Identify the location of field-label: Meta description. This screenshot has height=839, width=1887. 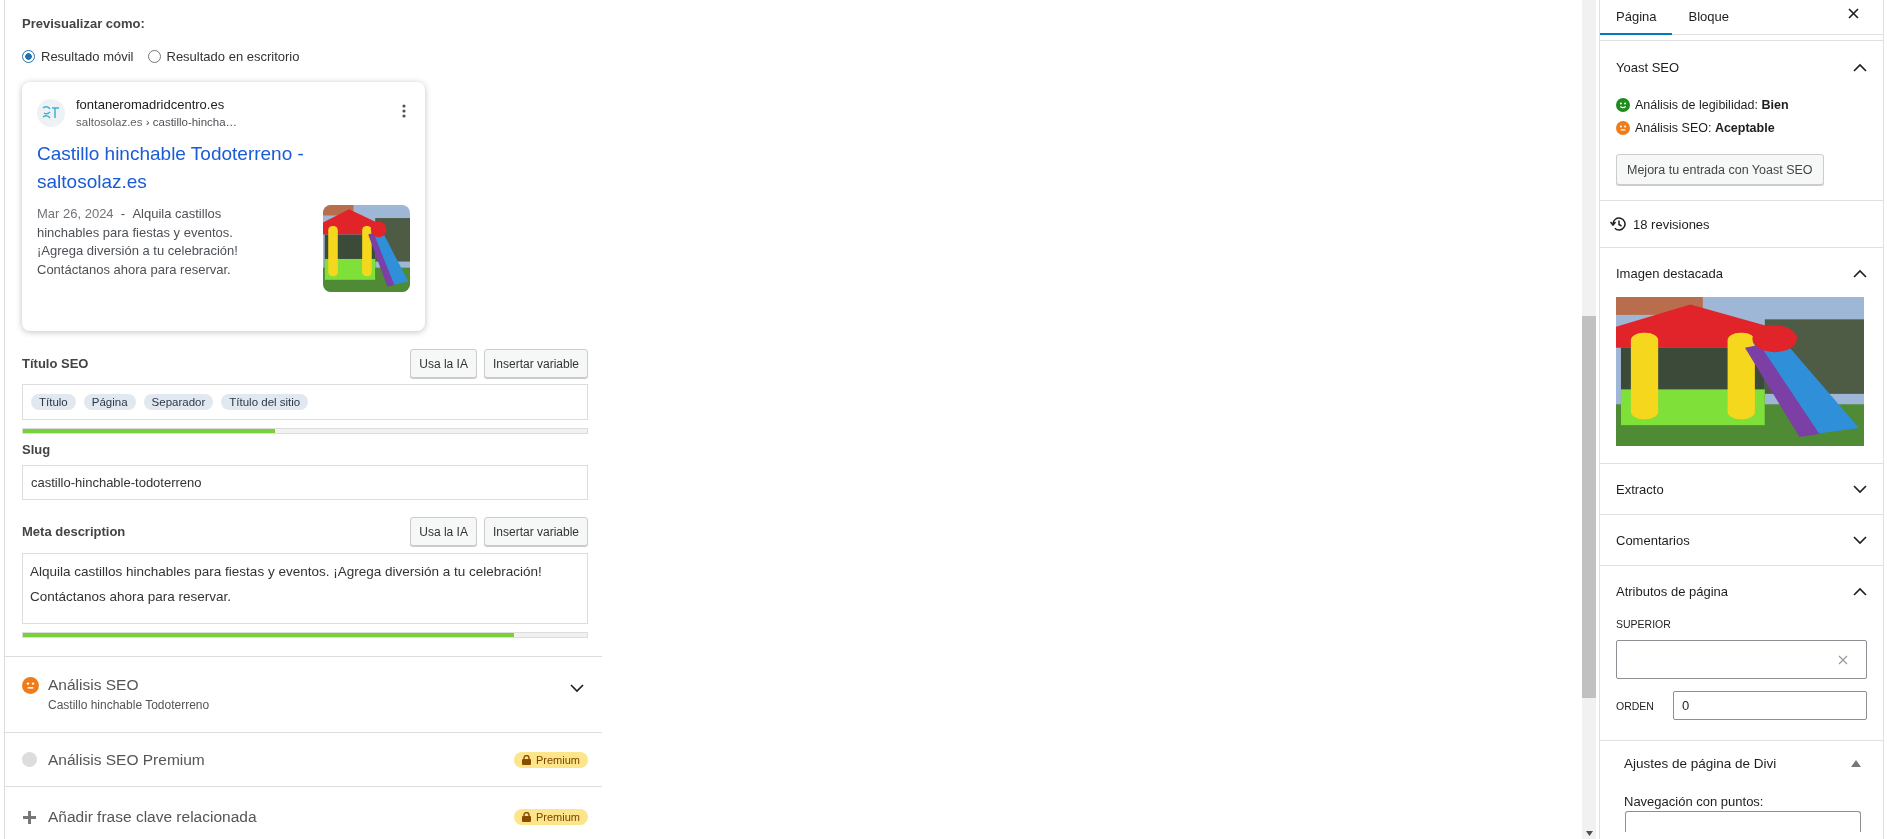
(74, 531).